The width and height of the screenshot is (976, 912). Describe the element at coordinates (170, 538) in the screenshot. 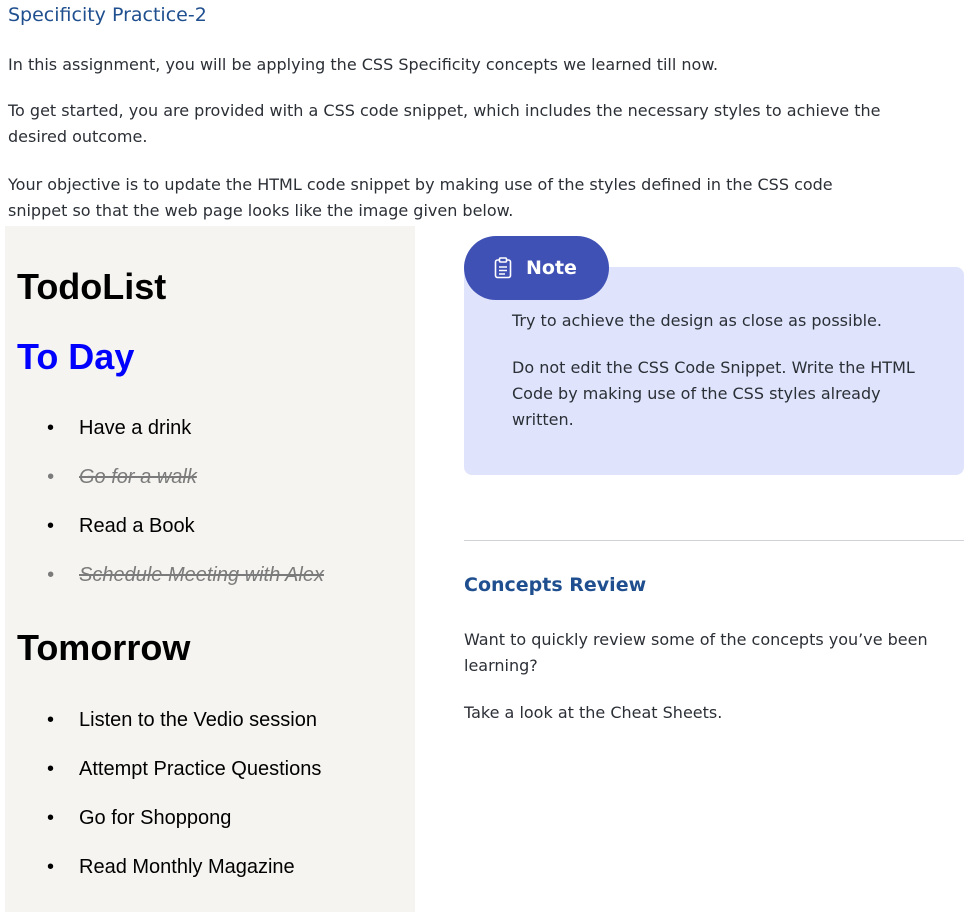

I see `list-item: Read a Book` at that location.